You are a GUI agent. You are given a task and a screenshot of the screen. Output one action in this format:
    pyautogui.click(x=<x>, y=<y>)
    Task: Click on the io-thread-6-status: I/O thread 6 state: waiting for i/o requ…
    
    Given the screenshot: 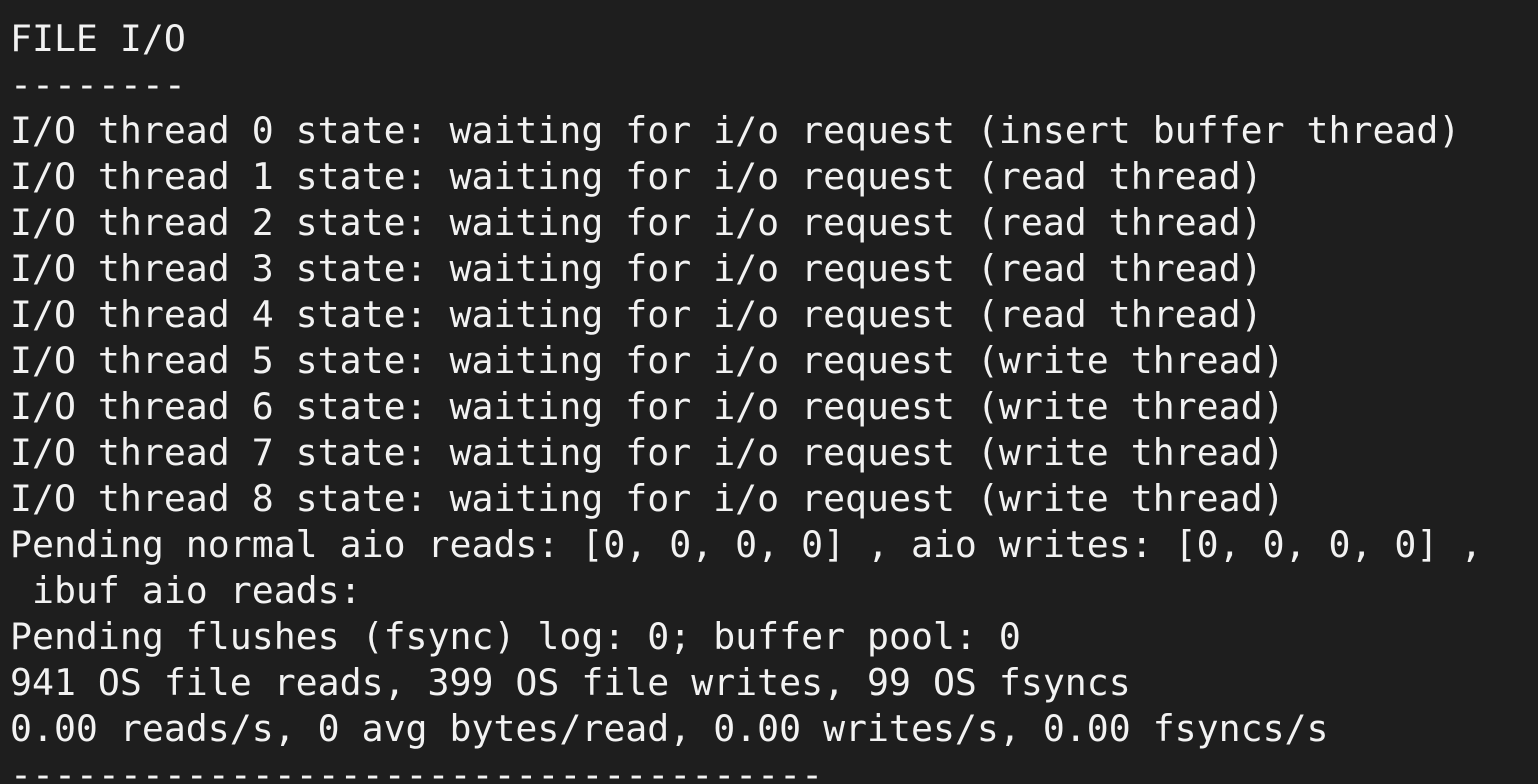 What is the action you would take?
    pyautogui.click(x=647, y=406)
    